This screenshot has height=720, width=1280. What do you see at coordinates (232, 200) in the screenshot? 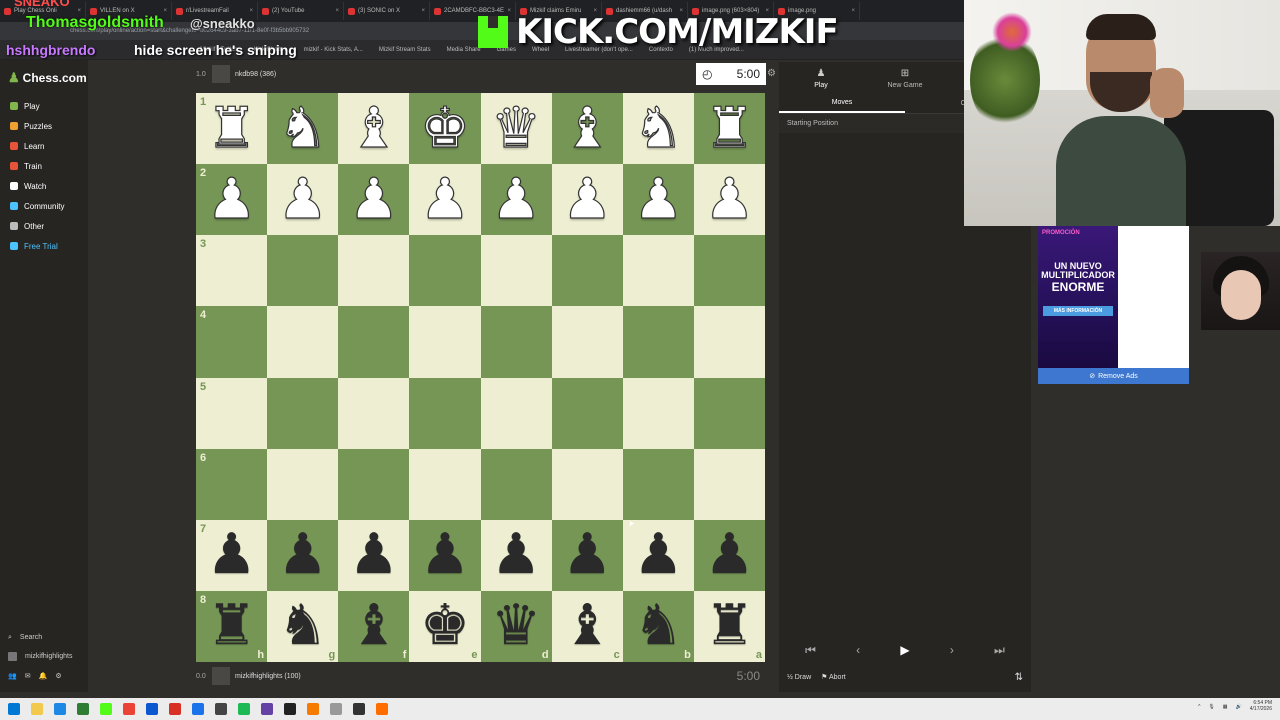
I see `board-square: 2 ♟` at bounding box center [232, 200].